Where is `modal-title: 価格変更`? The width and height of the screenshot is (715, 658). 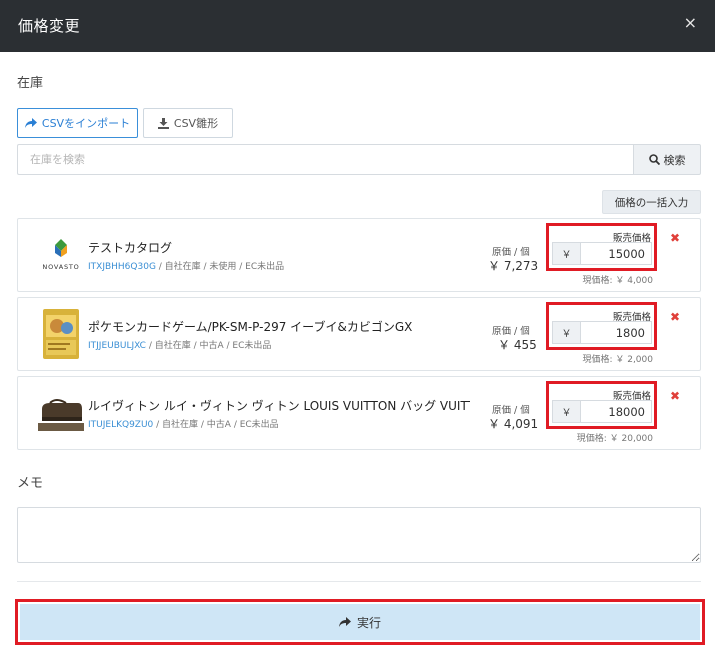 modal-title: 価格変更 is located at coordinates (49, 26).